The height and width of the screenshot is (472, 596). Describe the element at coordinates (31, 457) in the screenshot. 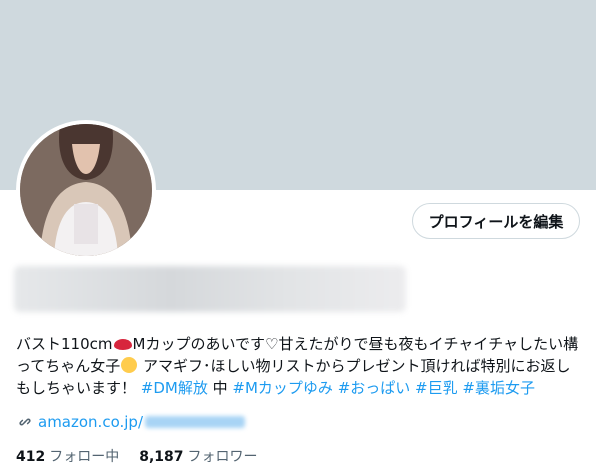

I see `following-count: 412` at that location.